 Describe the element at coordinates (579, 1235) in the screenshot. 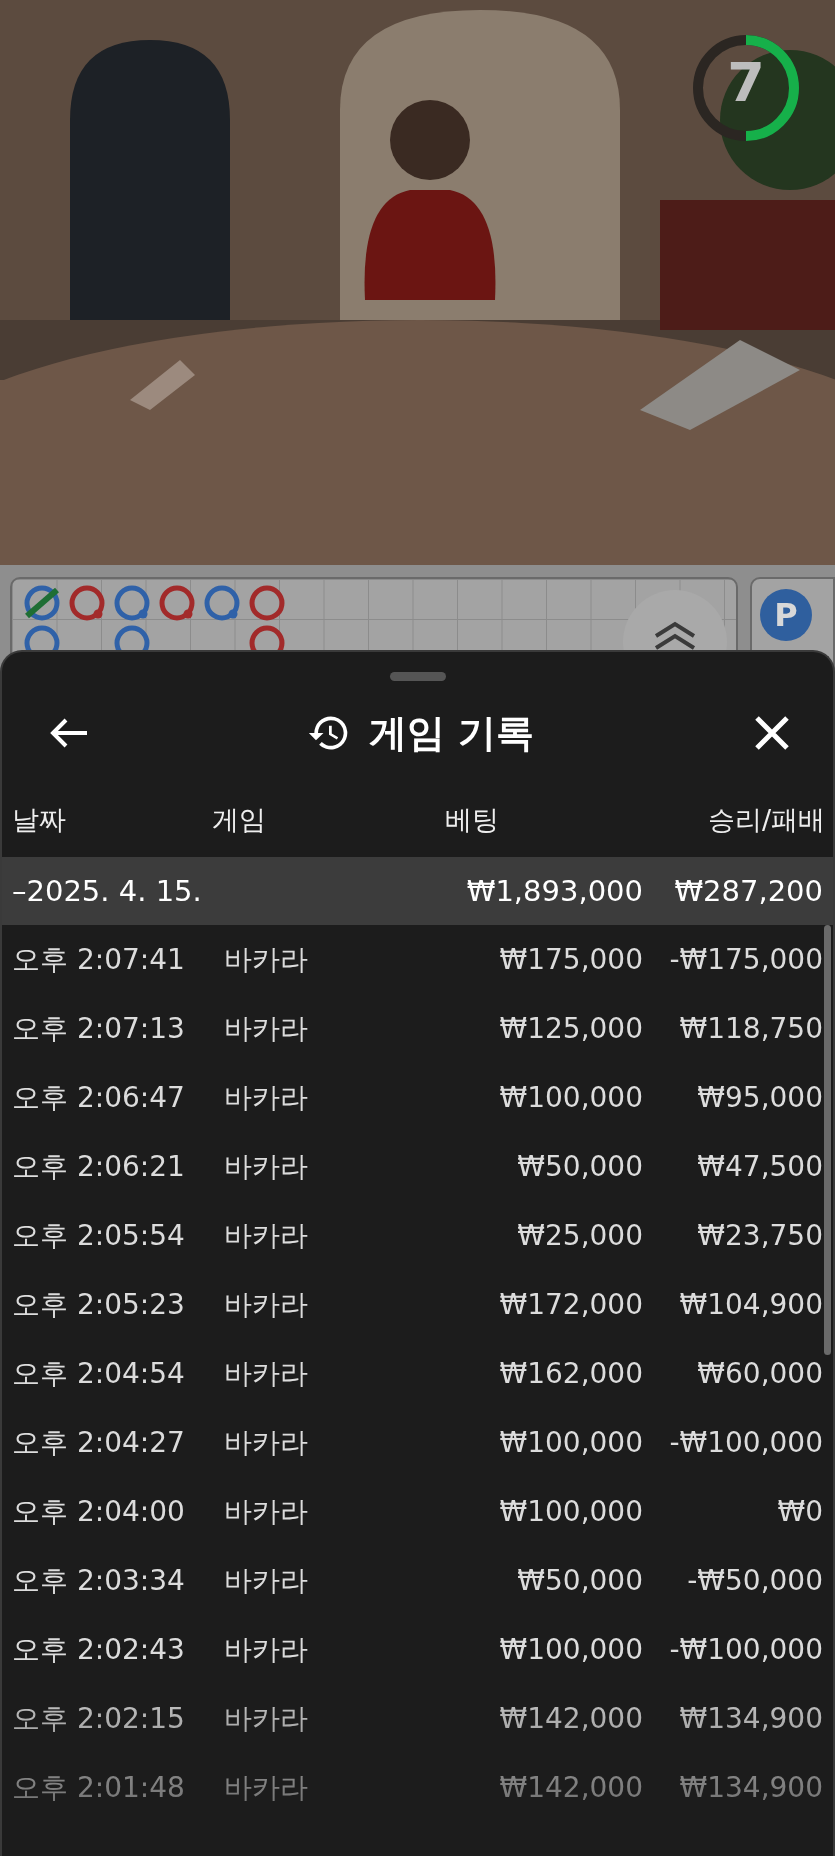

I see `bet-cell-text: ₩25,000` at that location.